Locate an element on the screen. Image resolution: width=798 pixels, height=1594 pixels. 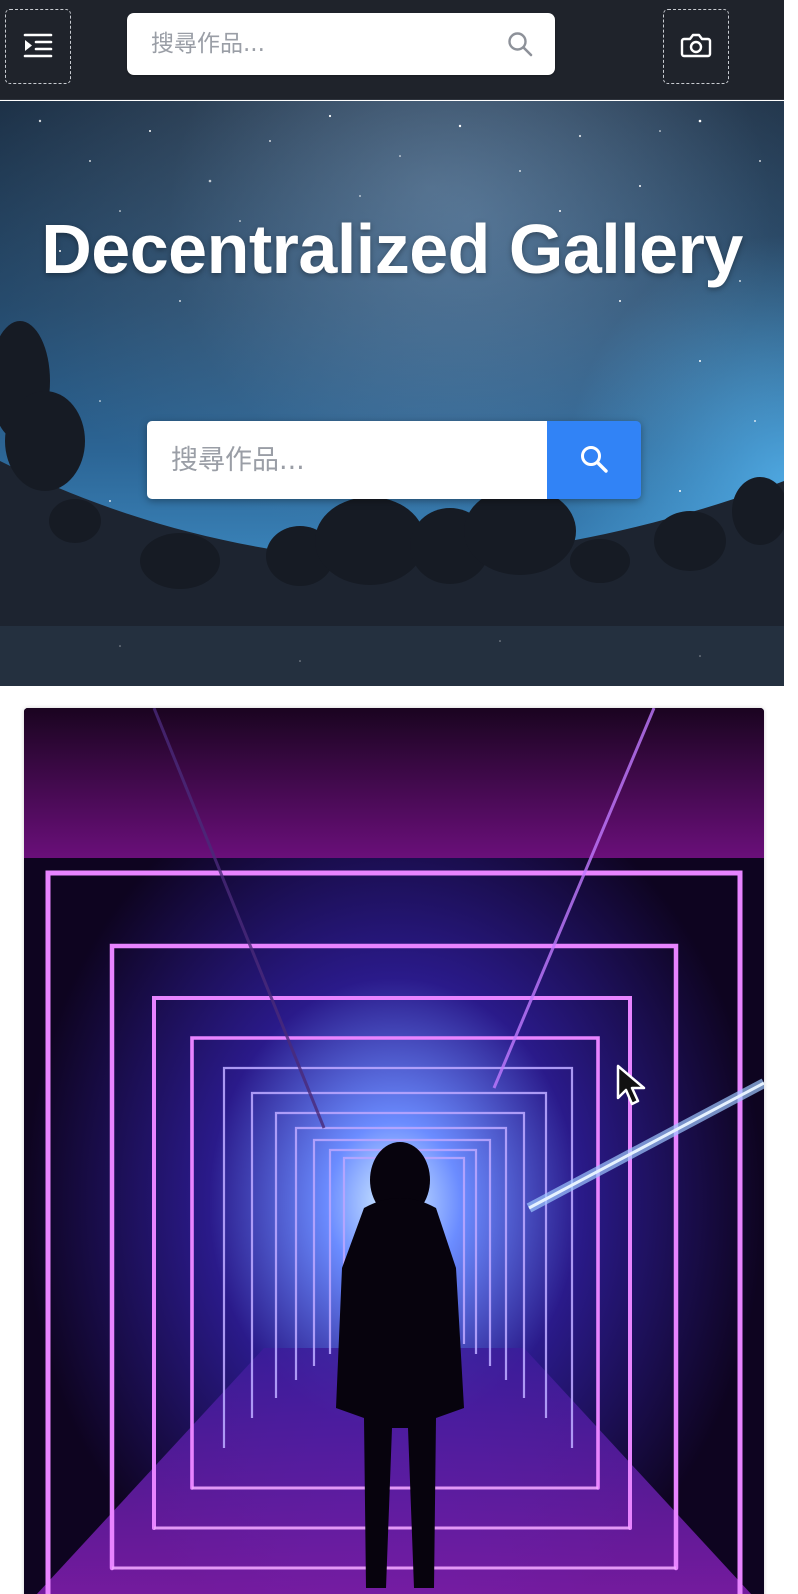
camera-icon is located at coordinates (696, 47).